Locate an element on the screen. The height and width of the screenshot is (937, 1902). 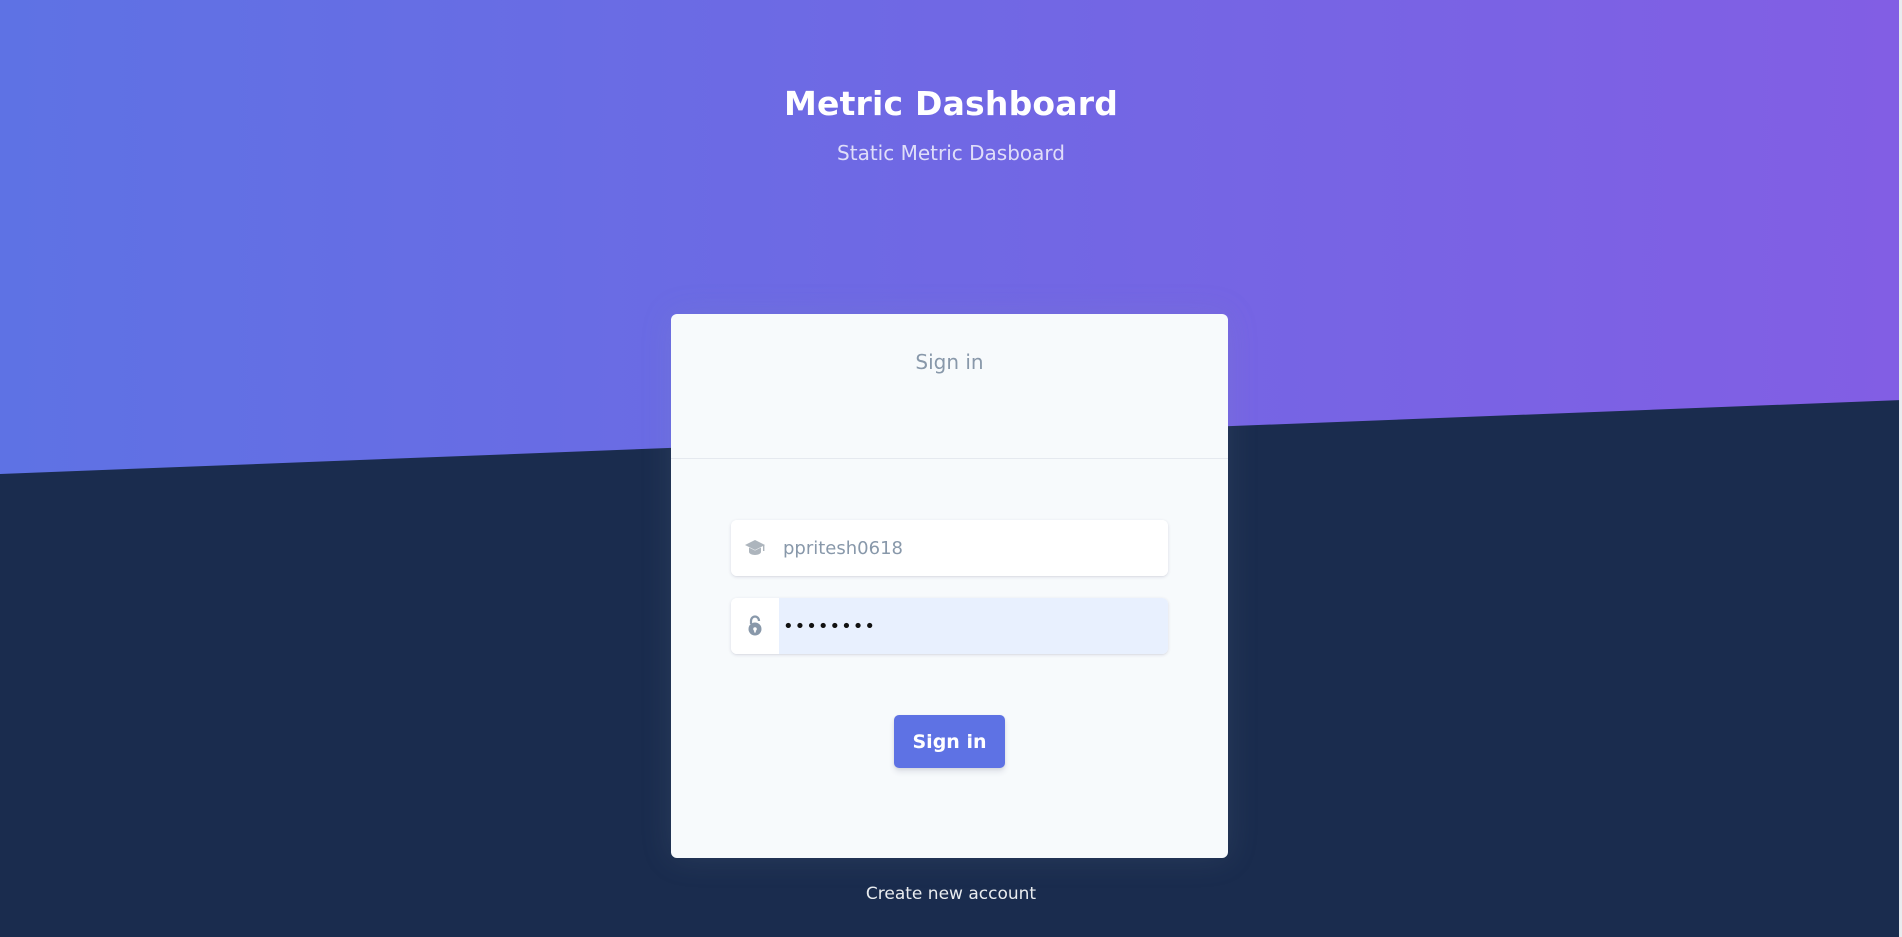
username-input-group is located at coordinates (949, 548).